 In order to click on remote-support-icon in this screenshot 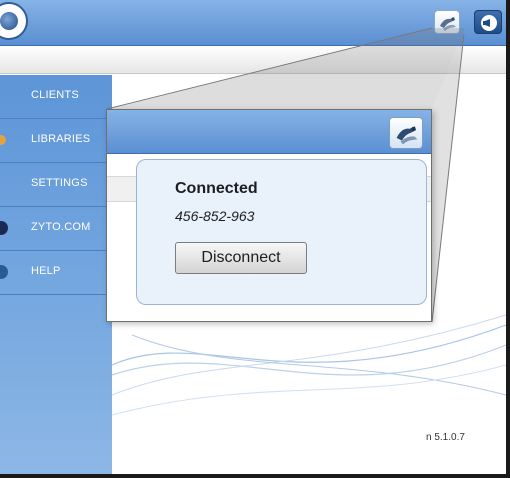, I will do `click(407, 135)`.